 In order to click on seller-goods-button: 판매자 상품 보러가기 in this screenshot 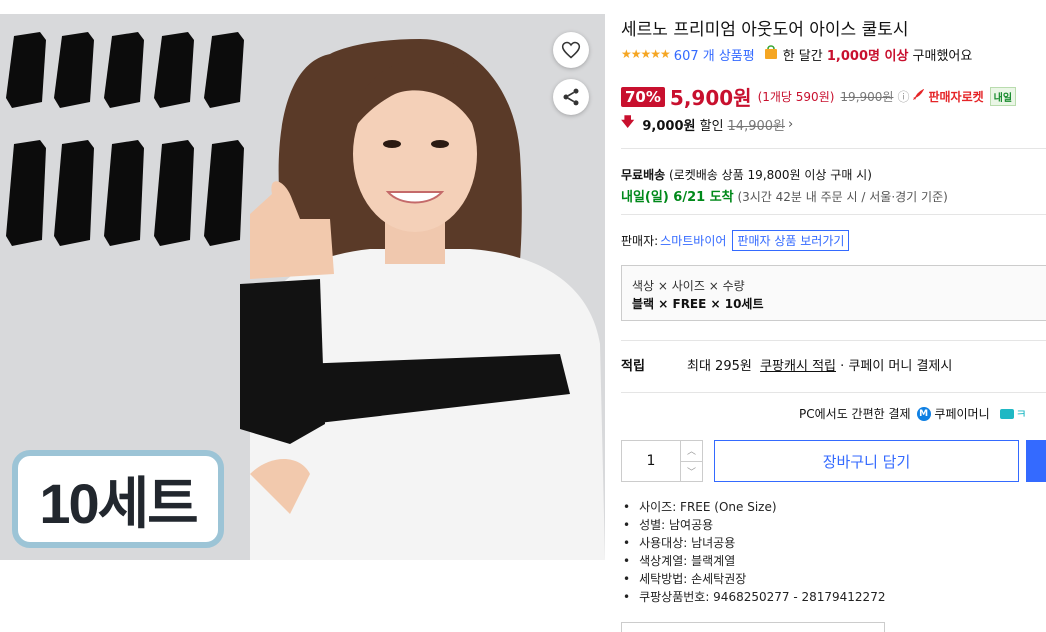, I will do `click(791, 240)`.